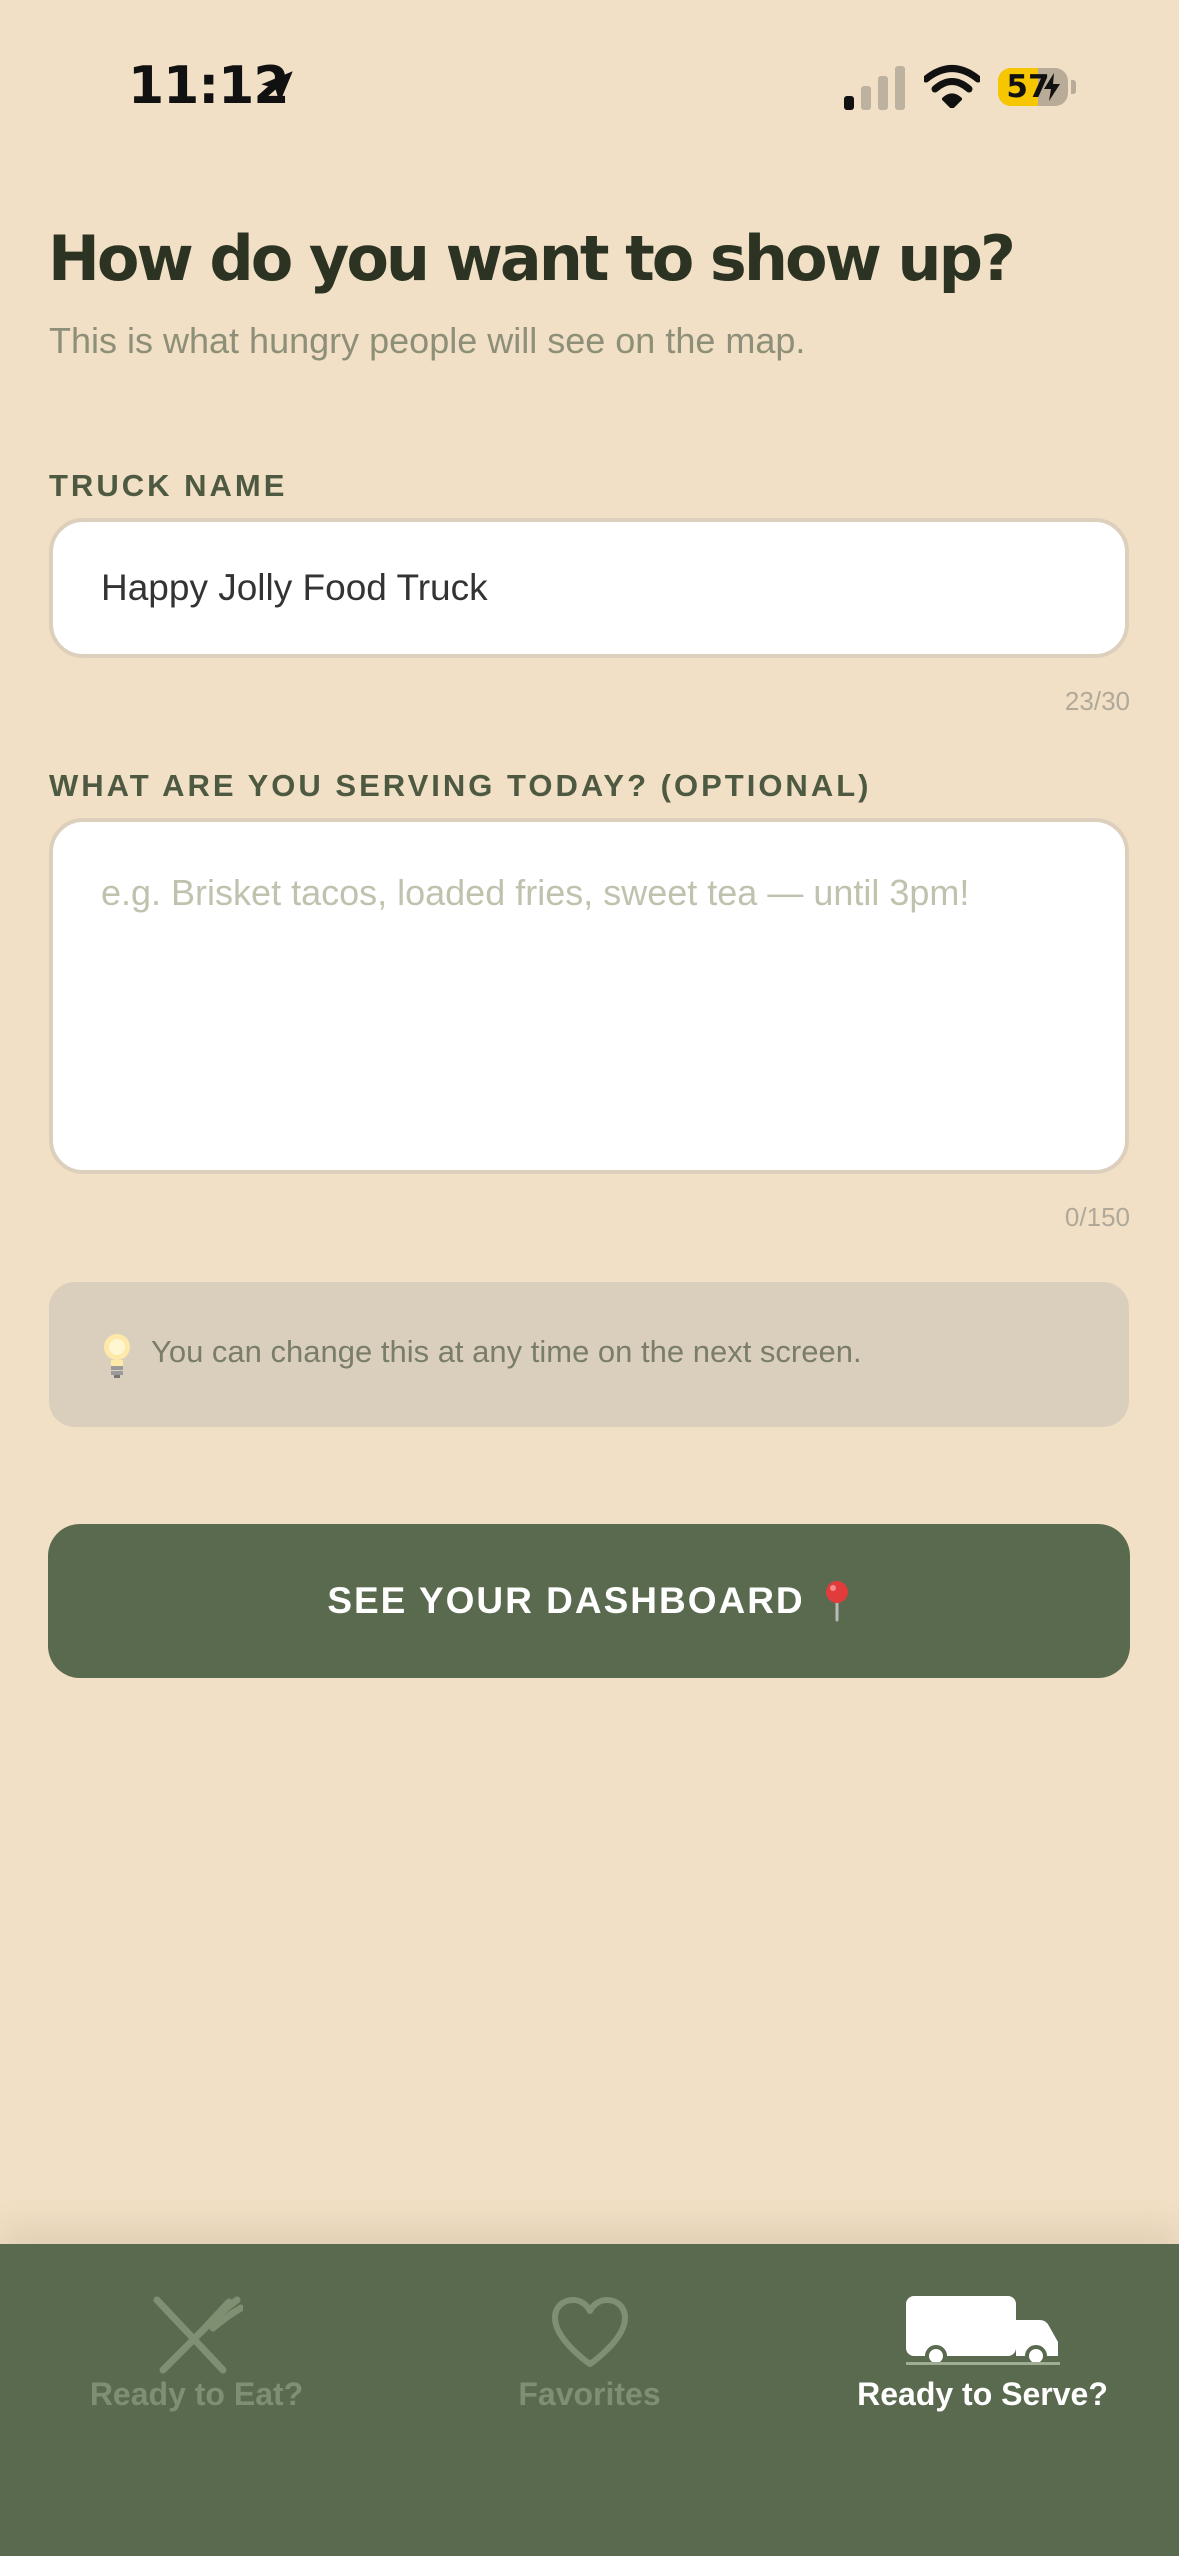  Describe the element at coordinates (1052, 87) in the screenshot. I see `charging-bolt-icon` at that location.